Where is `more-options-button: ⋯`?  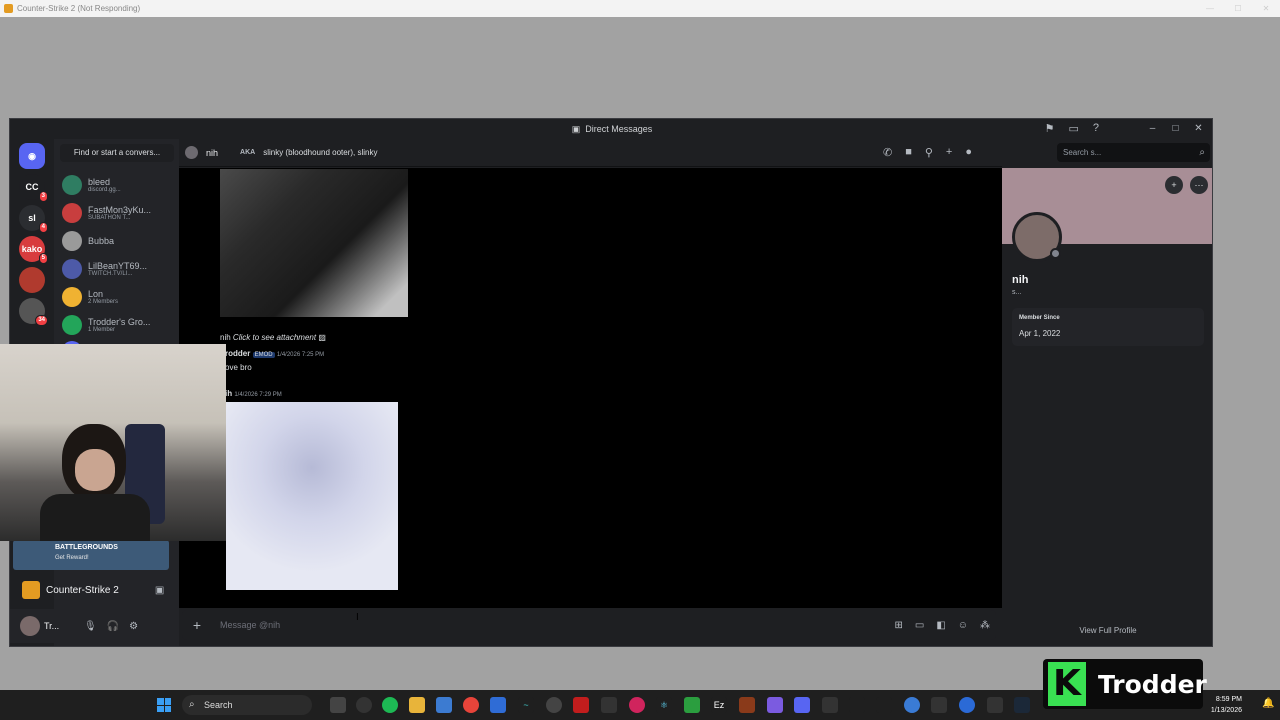 more-options-button: ⋯ is located at coordinates (1199, 185).